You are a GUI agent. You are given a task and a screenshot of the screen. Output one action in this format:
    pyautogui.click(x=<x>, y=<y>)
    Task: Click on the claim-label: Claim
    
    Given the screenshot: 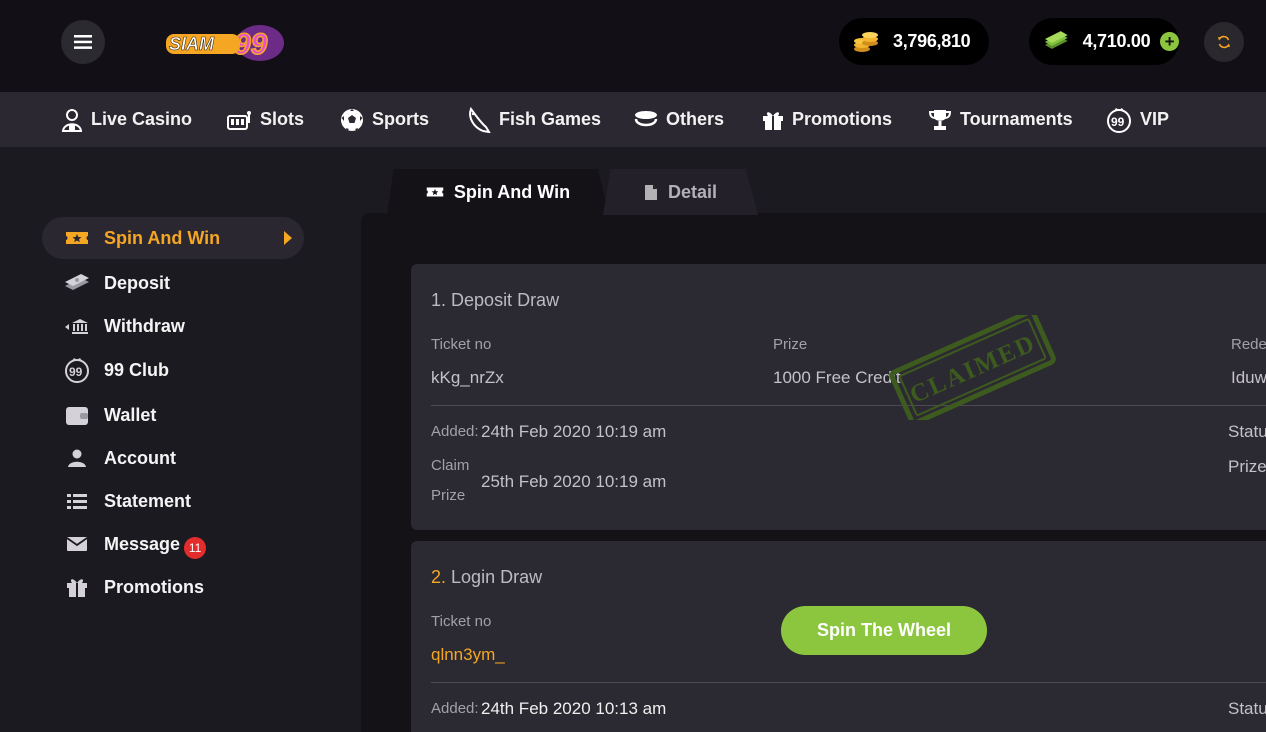 What is the action you would take?
    pyautogui.click(x=450, y=465)
    